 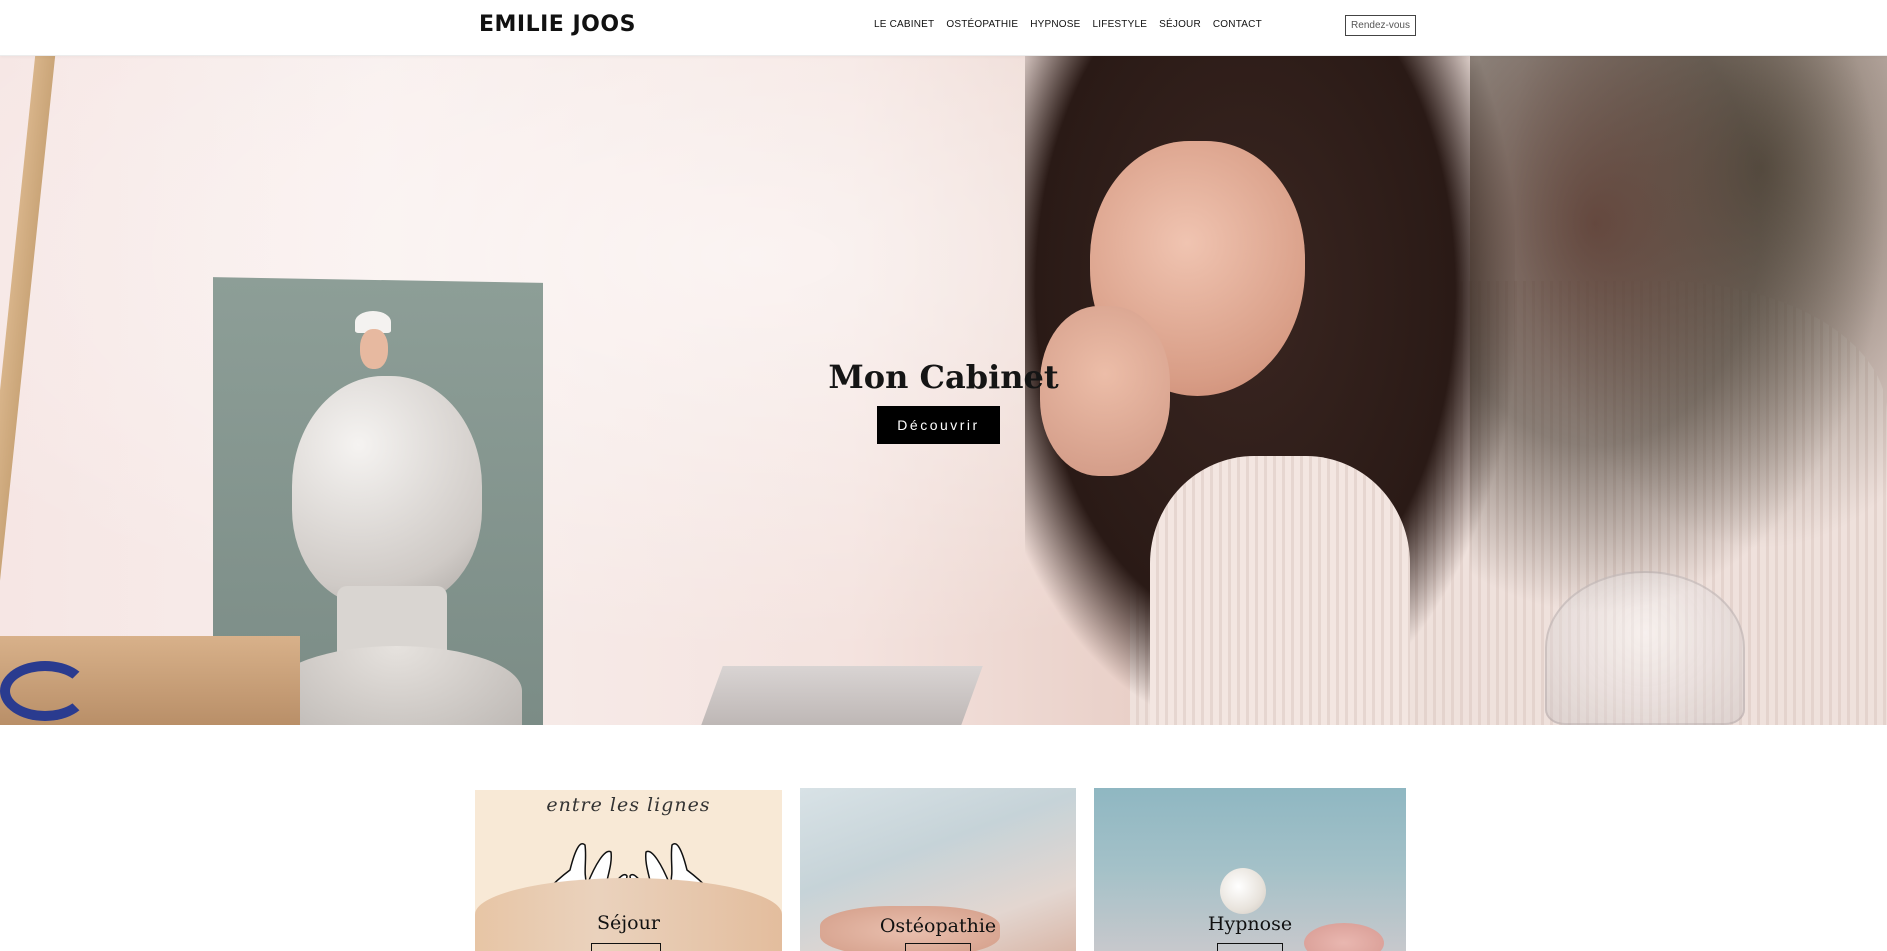 I want to click on site-logo: EMILIE JOOS, so click(x=557, y=24).